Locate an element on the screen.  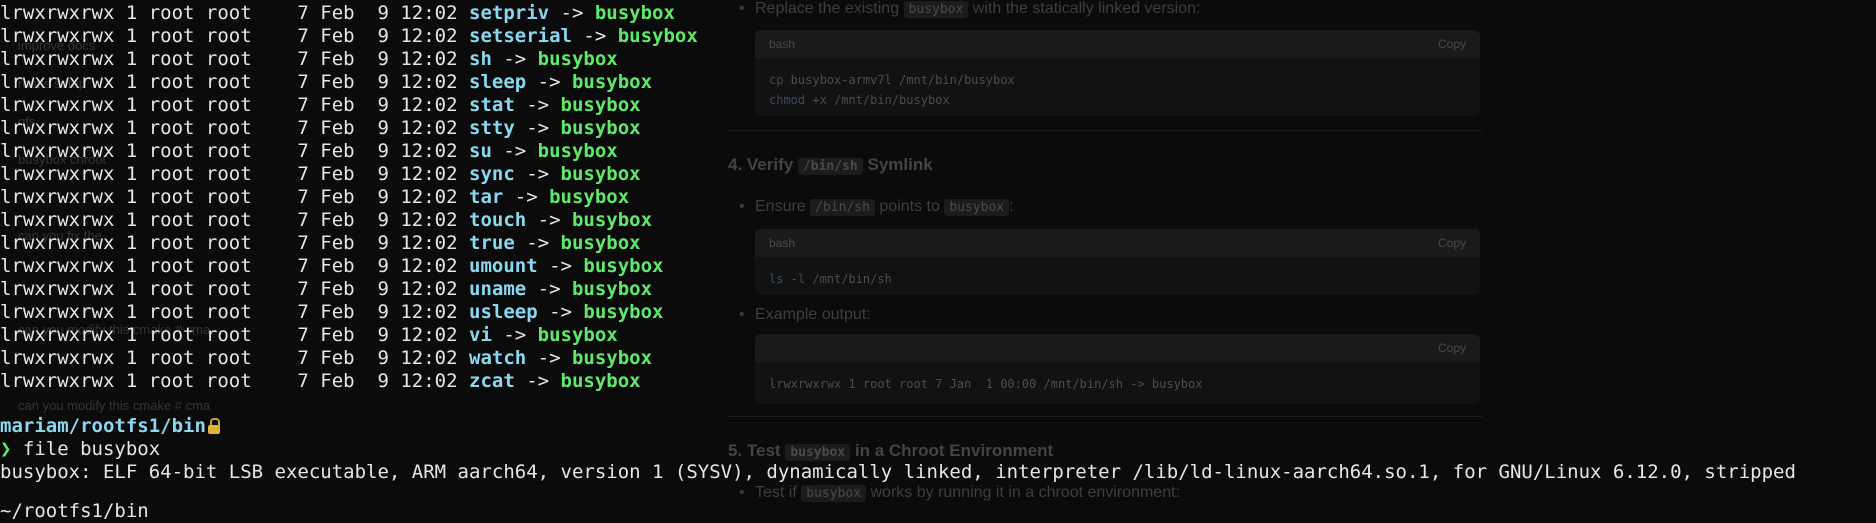
ls-link-name: umount is located at coordinates (503, 266).